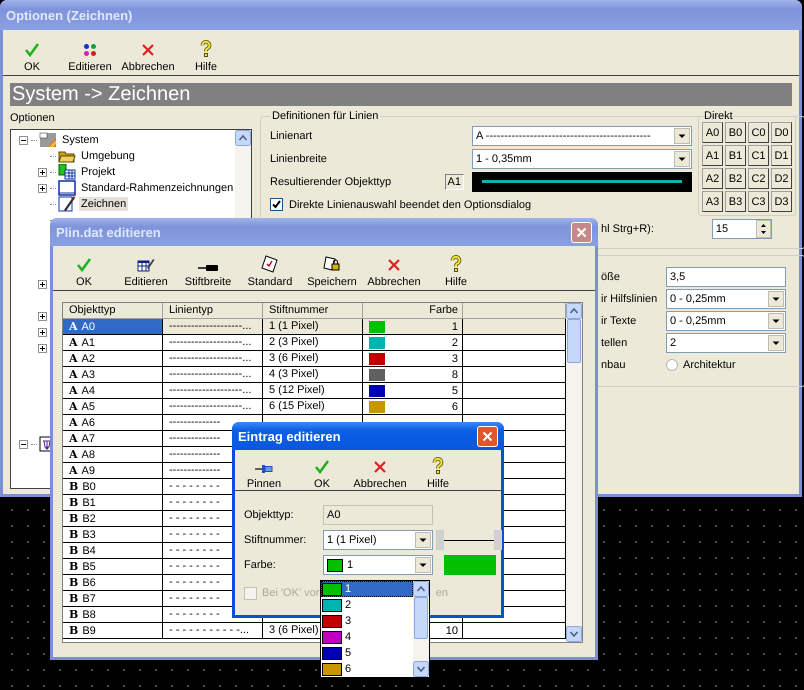 This screenshot has width=804, height=690. What do you see at coordinates (452, 630) in the screenshot?
I see `color-number: 10` at bounding box center [452, 630].